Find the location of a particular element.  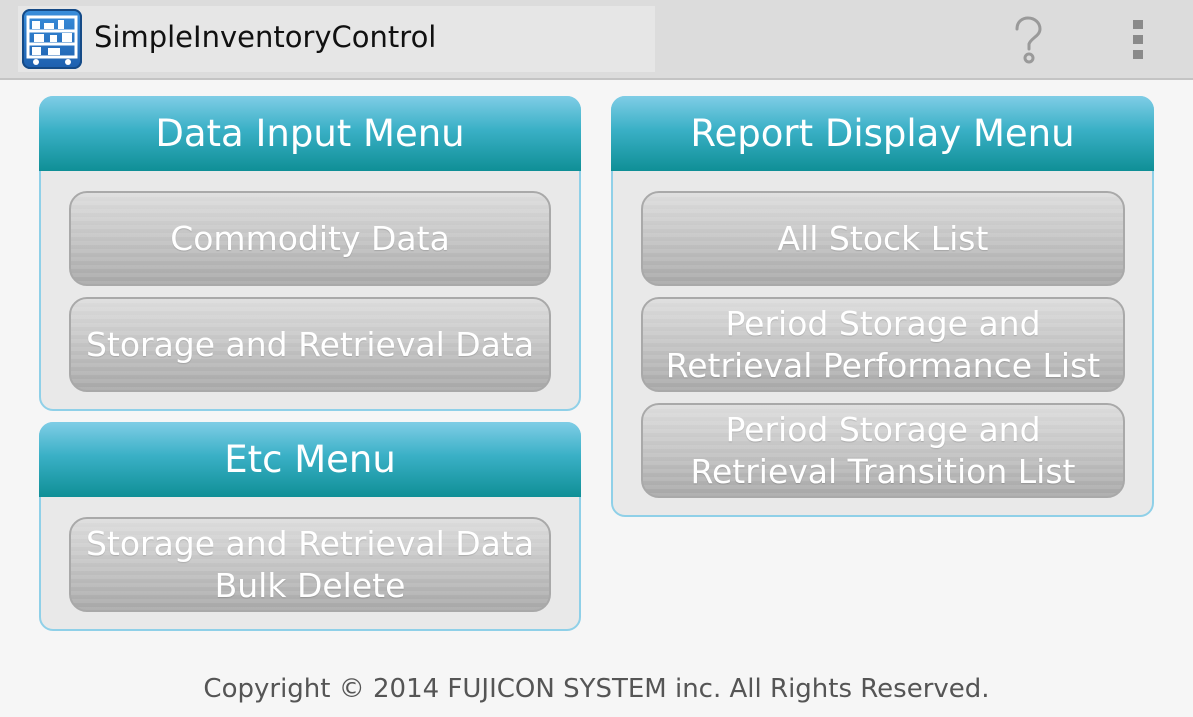

all-stock-list-label: All Stock List is located at coordinates (883, 238).